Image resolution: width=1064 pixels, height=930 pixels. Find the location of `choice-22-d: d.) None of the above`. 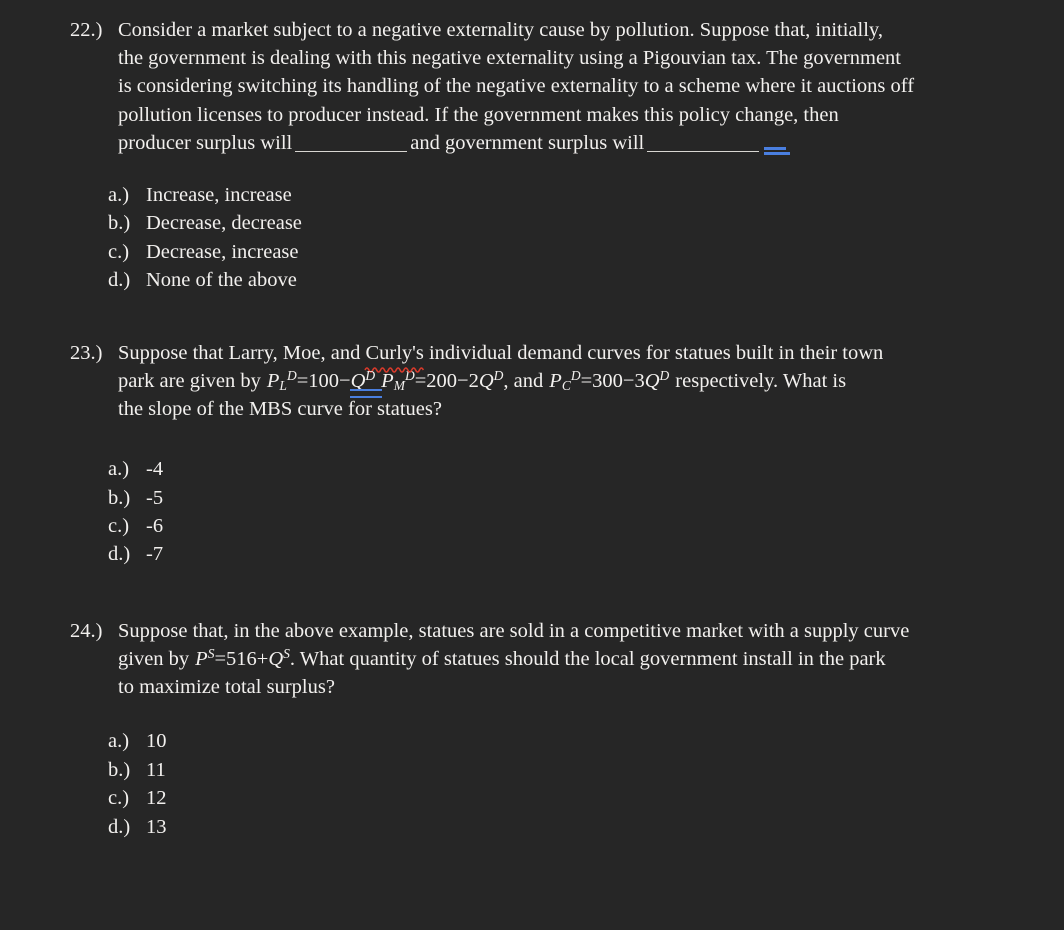

choice-22-d: d.) None of the above is located at coordinates (556, 280).